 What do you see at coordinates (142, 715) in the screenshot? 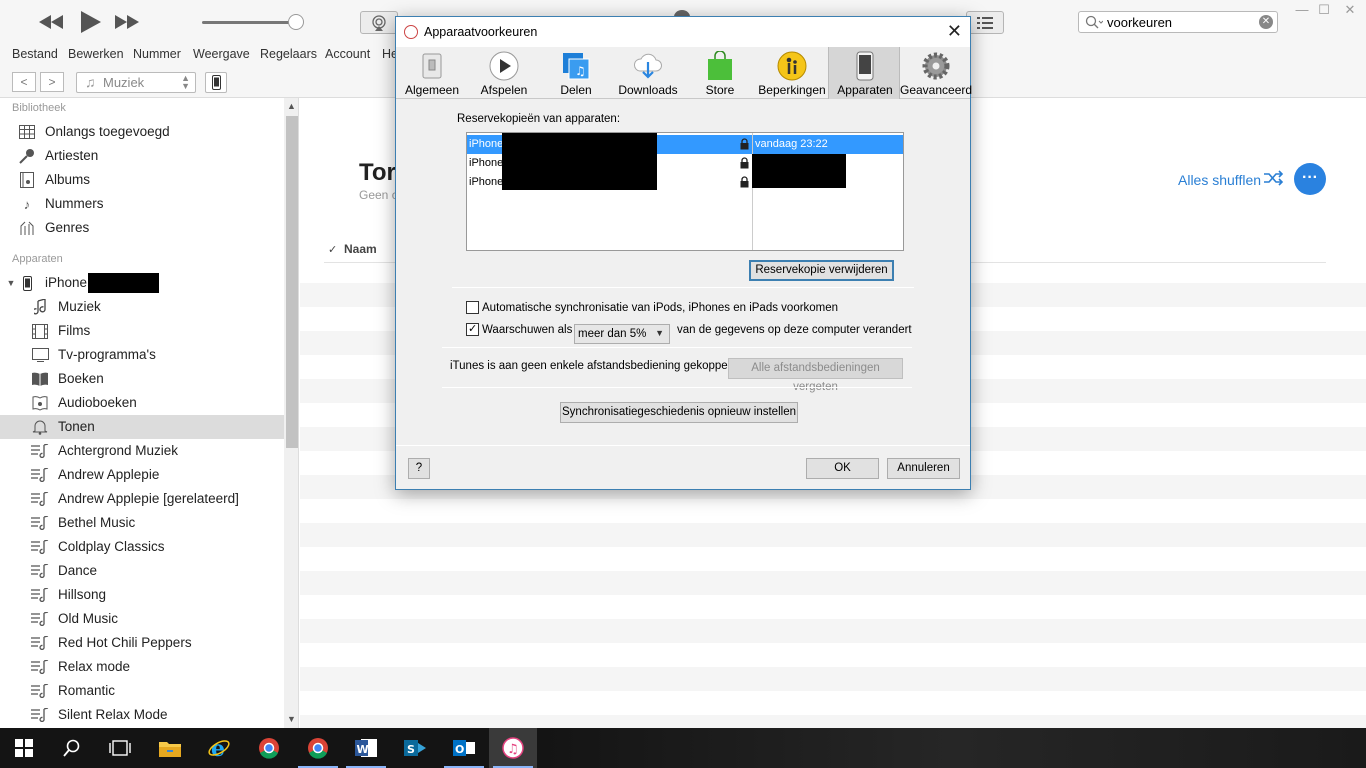
I see `sidebar-item-silent-relax-mode: Silent Relax Mode` at bounding box center [142, 715].